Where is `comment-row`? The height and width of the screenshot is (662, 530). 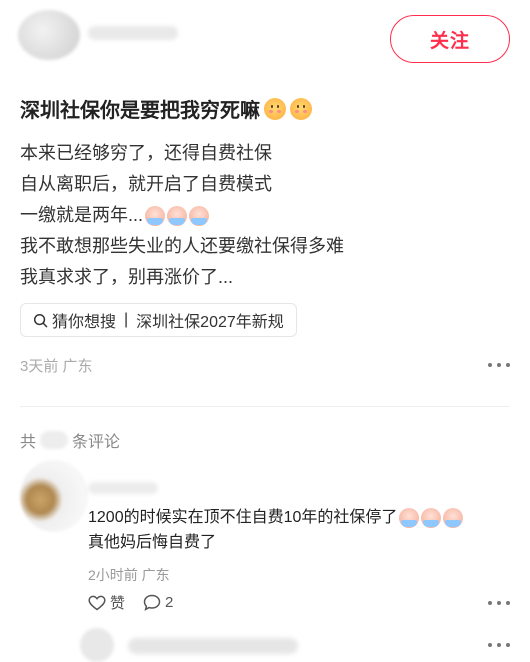
comment-row is located at coordinates (300, 645).